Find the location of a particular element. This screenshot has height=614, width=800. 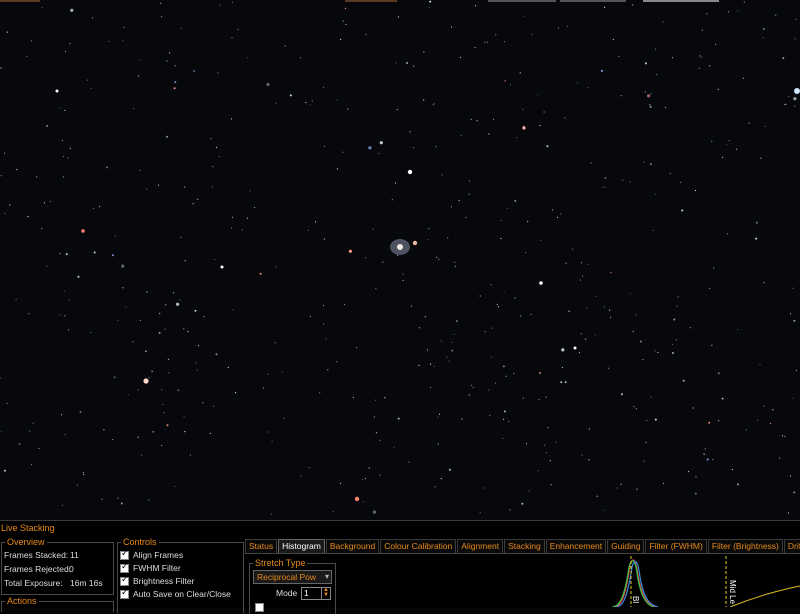

checkbox-icon is located at coordinates (124, 580).